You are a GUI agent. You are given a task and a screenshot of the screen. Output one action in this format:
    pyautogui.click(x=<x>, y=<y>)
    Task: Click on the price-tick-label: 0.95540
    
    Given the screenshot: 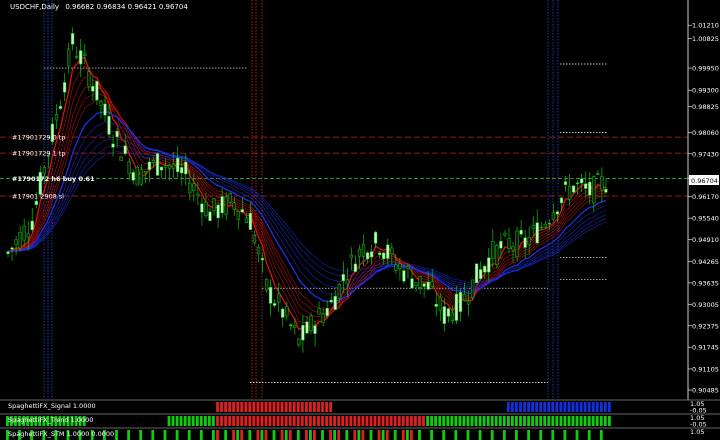 What is the action you would take?
    pyautogui.click(x=705, y=219)
    